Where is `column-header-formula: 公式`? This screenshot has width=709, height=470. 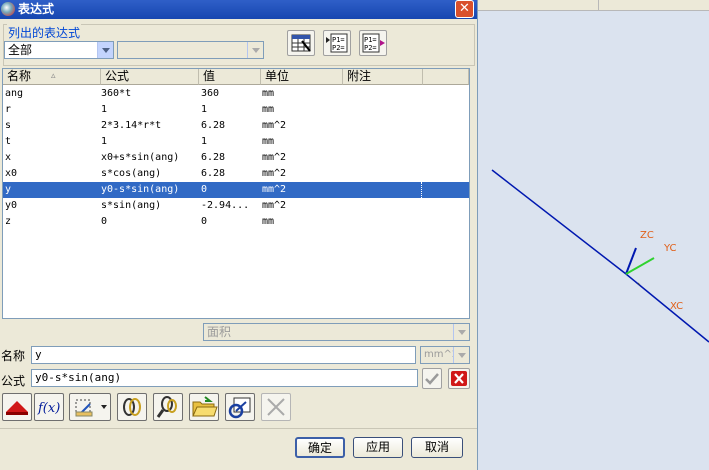
column-header-formula: 公式 is located at coordinates (150, 77).